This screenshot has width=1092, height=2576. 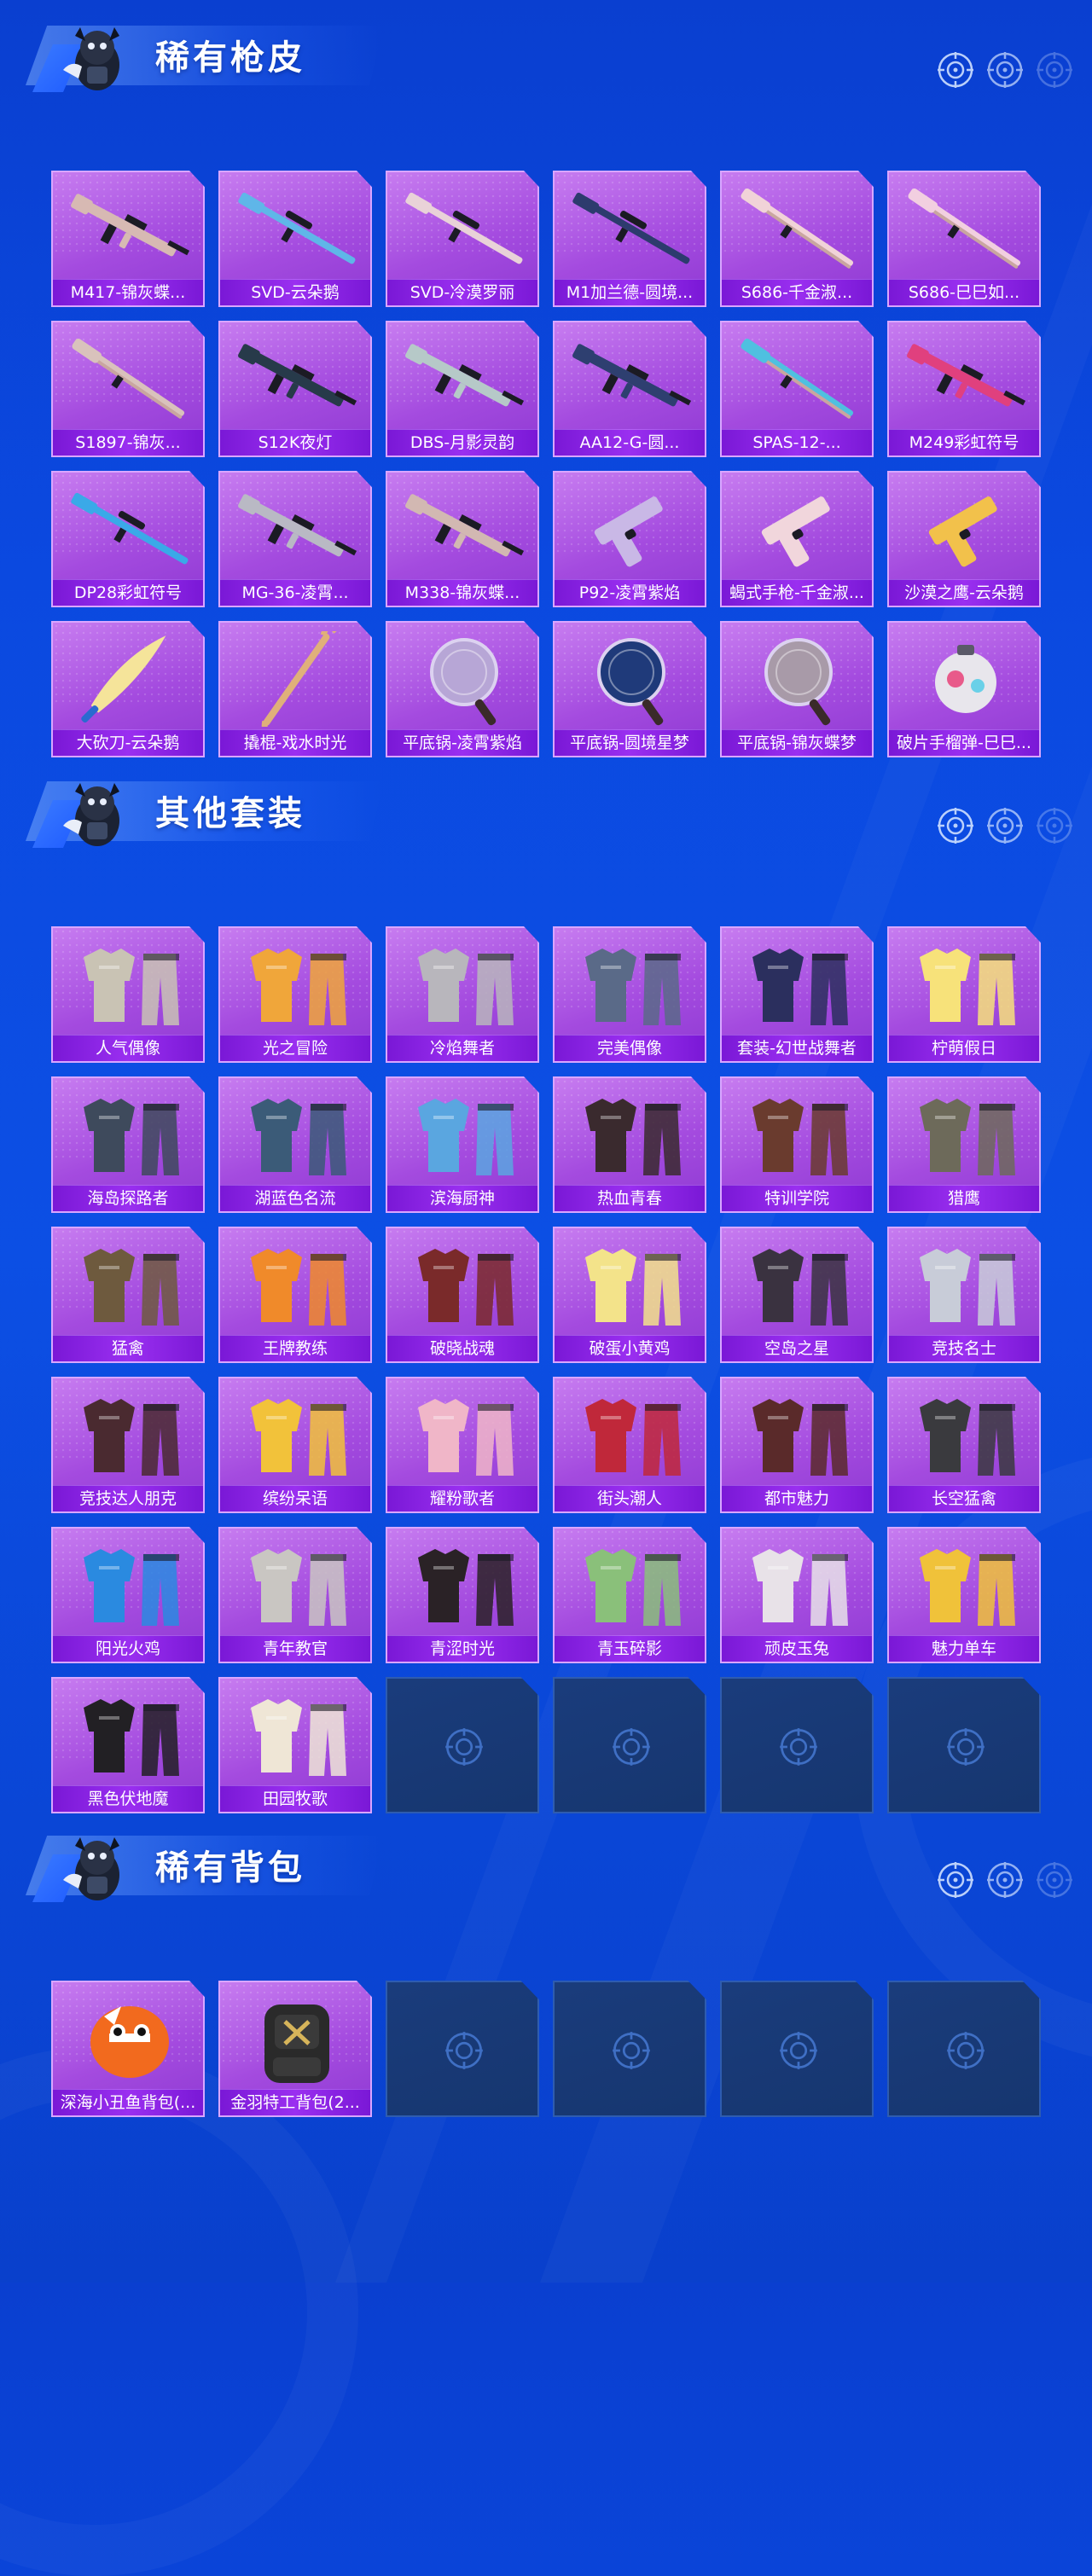 I want to click on item-card: 柠萌假日, so click(x=964, y=994).